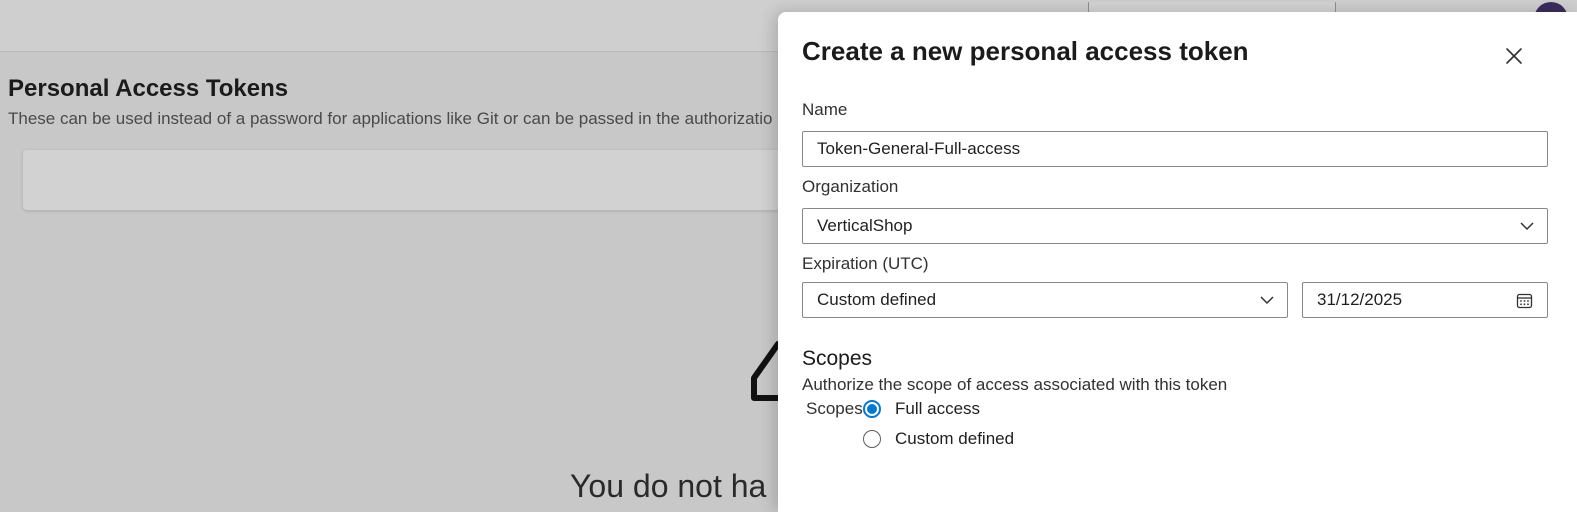  I want to click on radio-selected-icon, so click(872, 409).